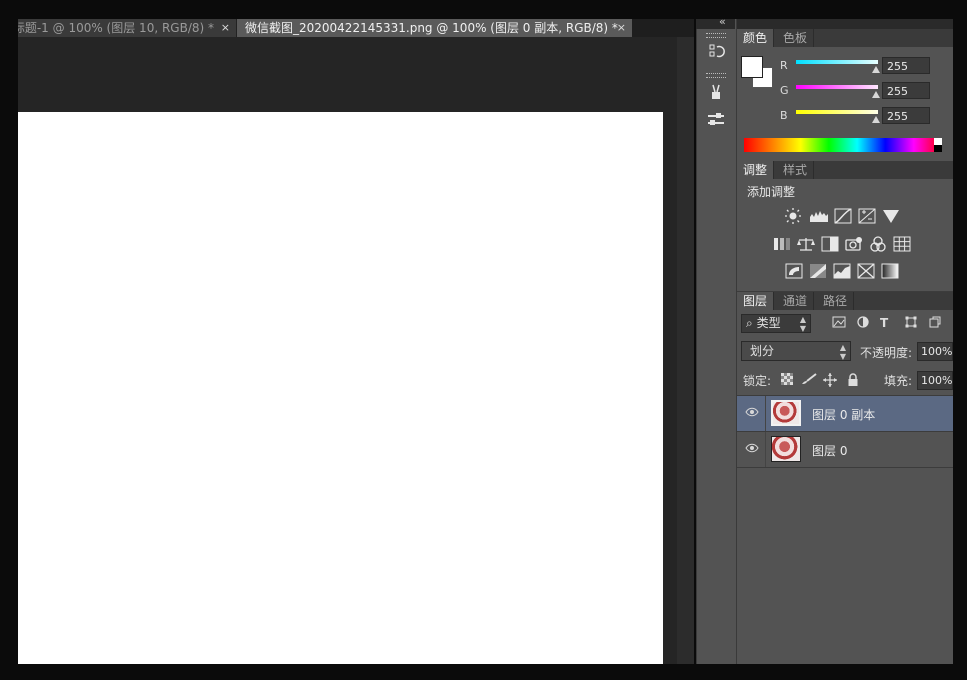  What do you see at coordinates (771, 192) in the screenshot?
I see `add-adjustment-label: 添加调整` at bounding box center [771, 192].